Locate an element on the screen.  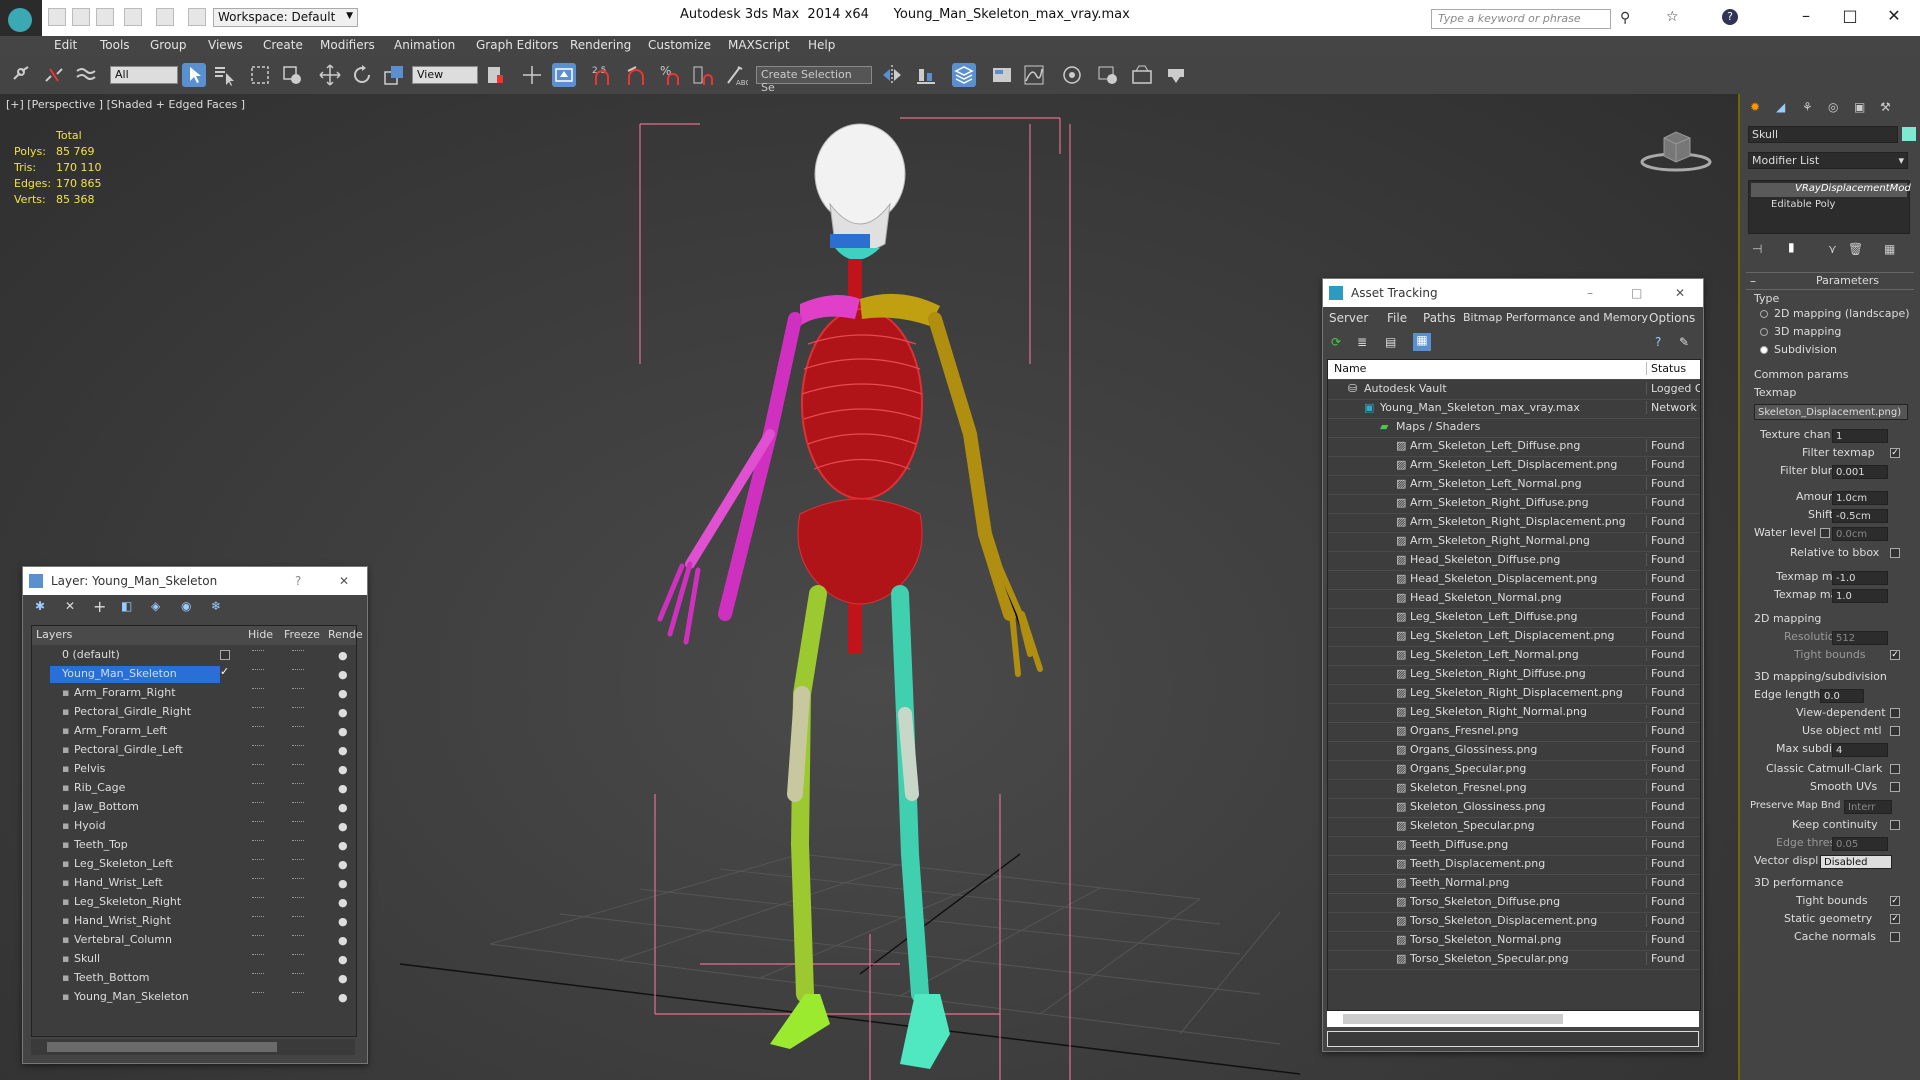
render-production-icon is located at coordinates (1176, 75).